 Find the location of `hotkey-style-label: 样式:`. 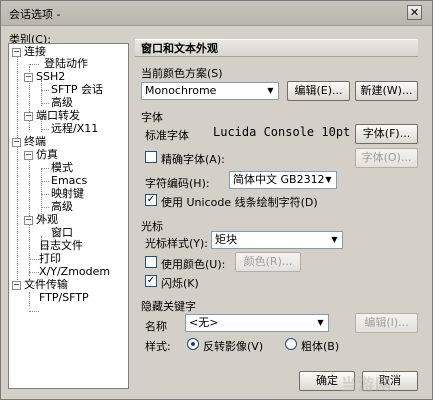

hotkey-style-label: 样式: is located at coordinates (158, 346).